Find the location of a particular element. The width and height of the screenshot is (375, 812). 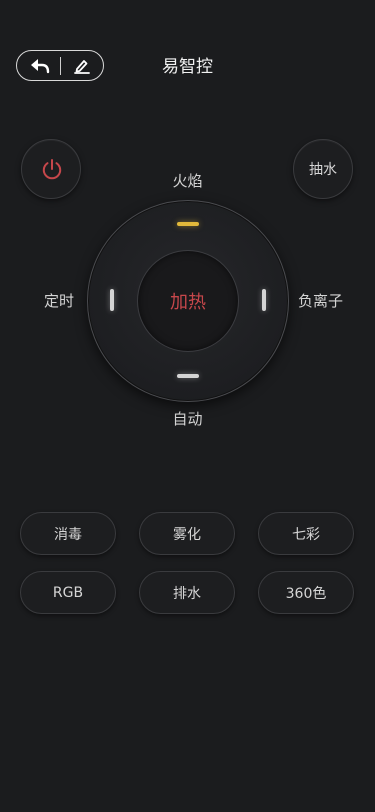

disinfect-button: 消毒 is located at coordinates (68, 533).